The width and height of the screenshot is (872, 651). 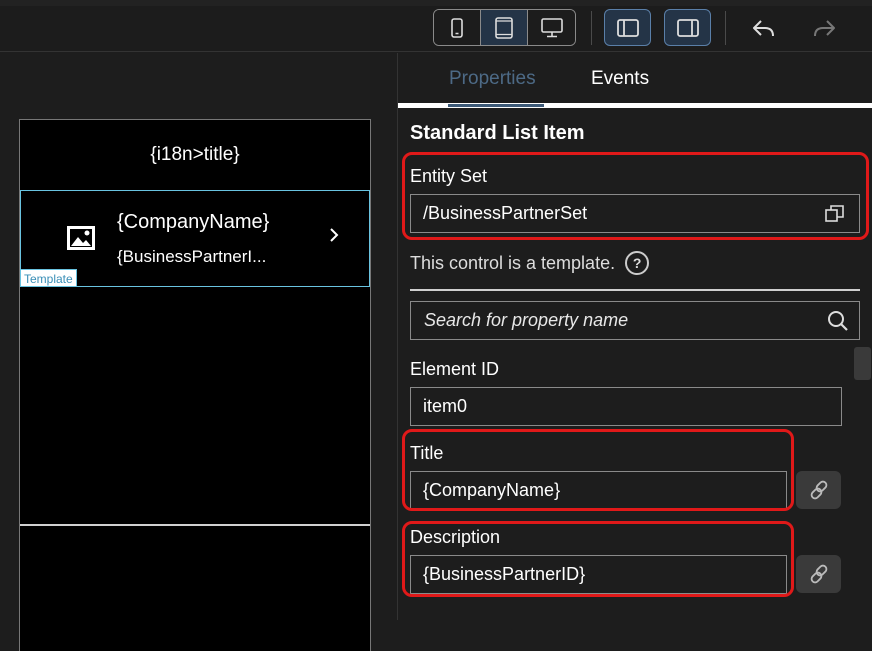 What do you see at coordinates (838, 321) in the screenshot?
I see `search-icon` at bounding box center [838, 321].